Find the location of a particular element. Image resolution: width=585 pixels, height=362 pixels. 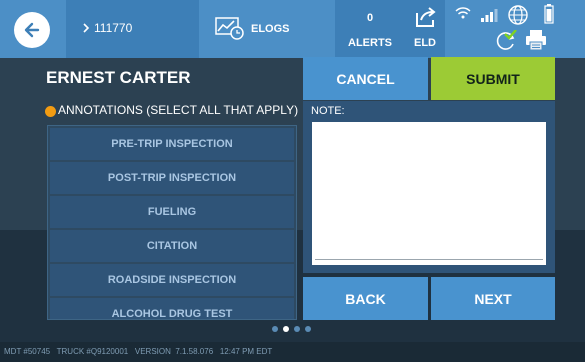

sync-check-icon is located at coordinates (506, 40).